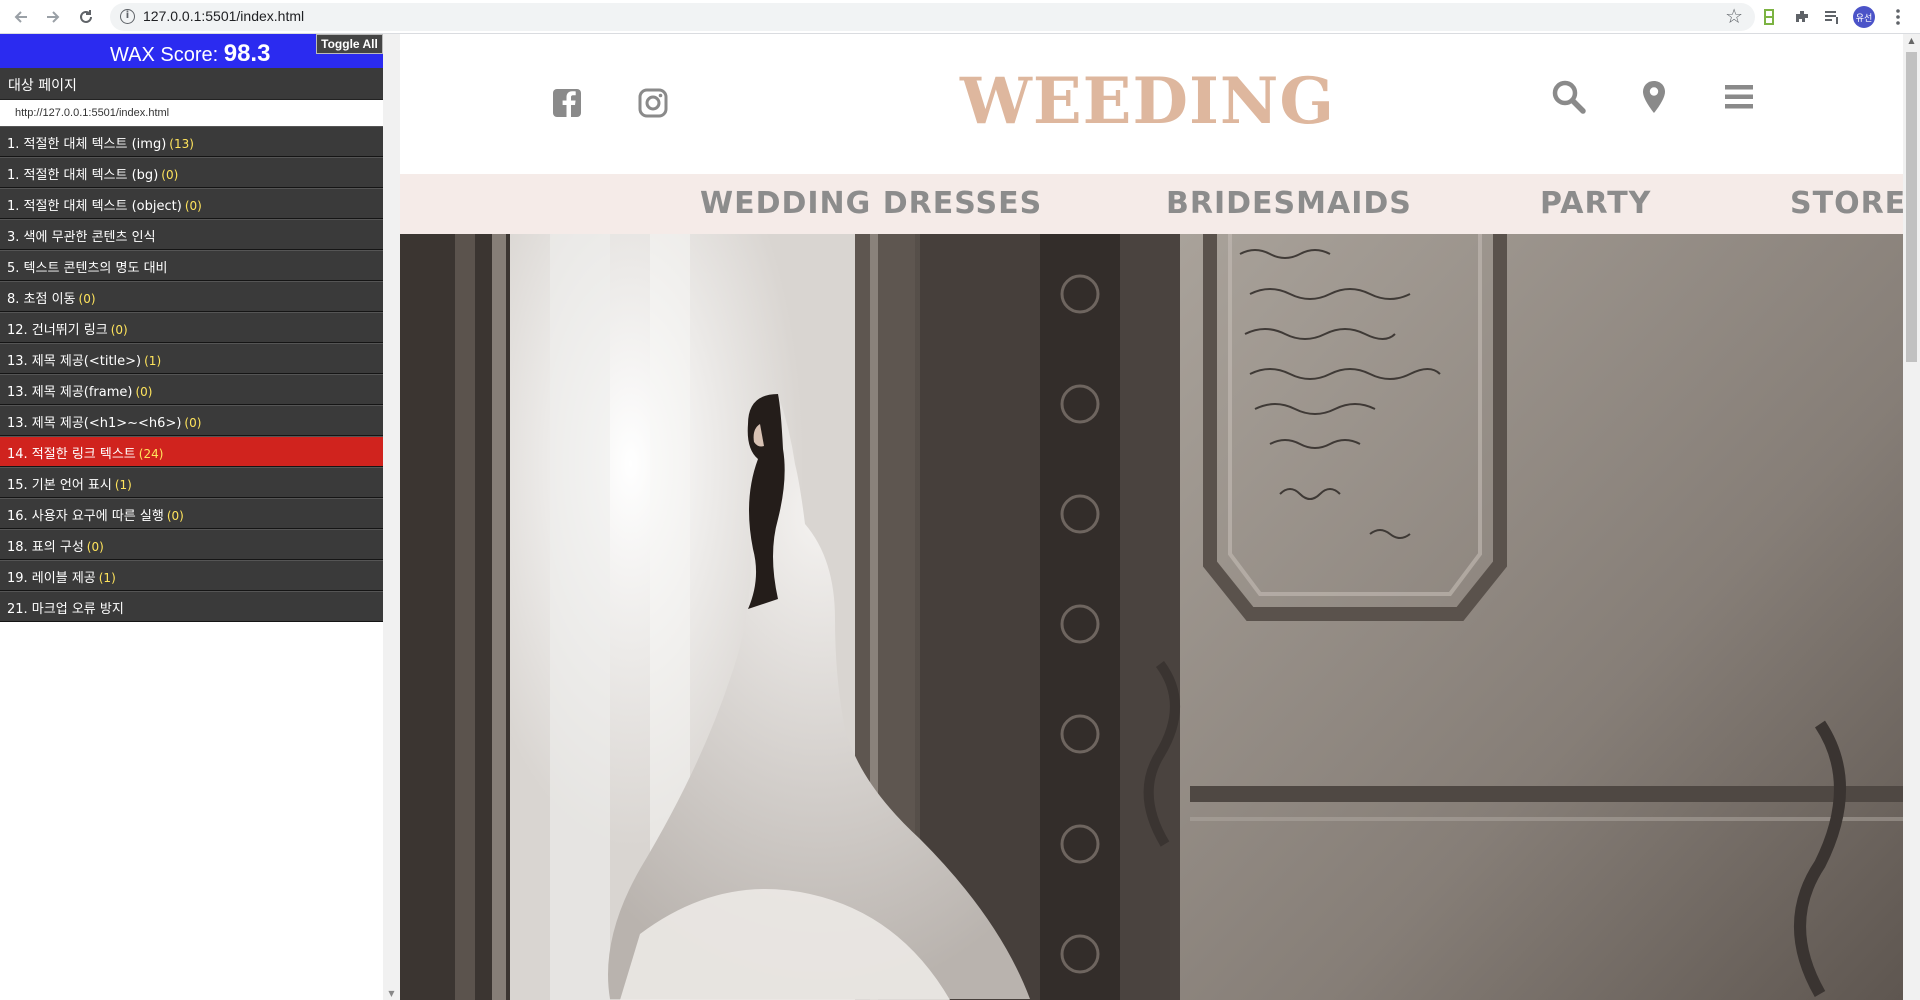 The width and height of the screenshot is (1920, 1000). I want to click on wax-check-label: 5. 텍스트 콘텐츠의 명도 대비, so click(87, 268).